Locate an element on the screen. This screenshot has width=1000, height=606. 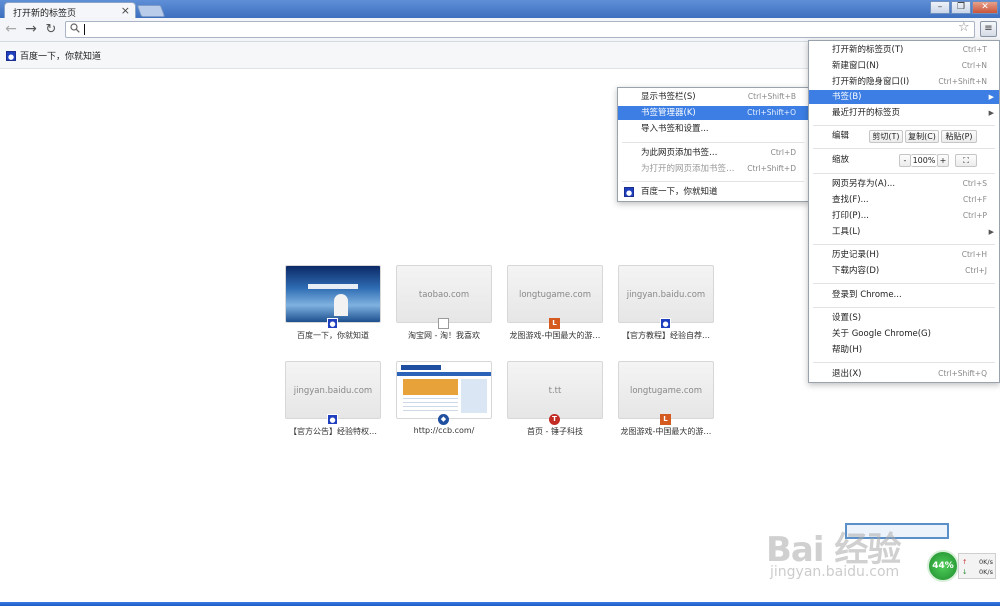
fullscreen-icon: ⛶ is located at coordinates (966, 160).